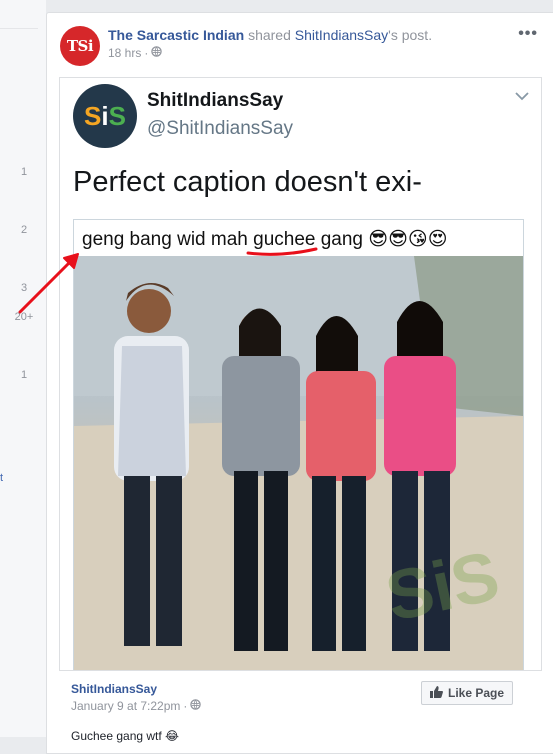 The width and height of the screenshot is (553, 754). Describe the element at coordinates (522, 97) in the screenshot. I see `chevron-down-icon` at that location.